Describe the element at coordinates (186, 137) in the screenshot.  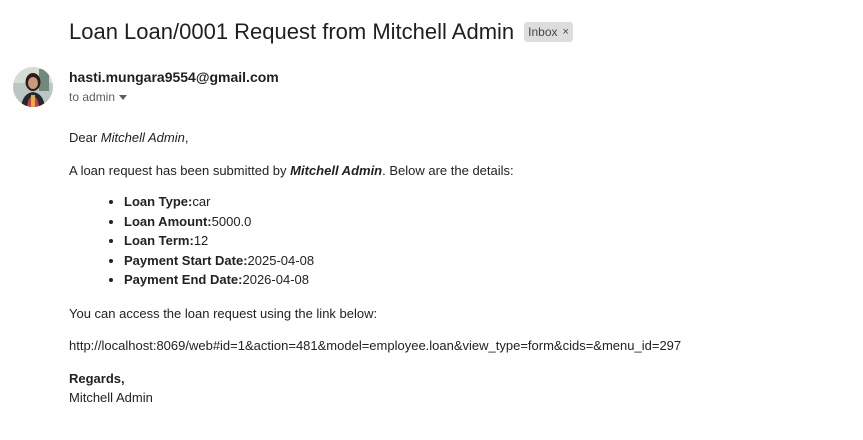
I see `greeting-suffix: ,` at that location.